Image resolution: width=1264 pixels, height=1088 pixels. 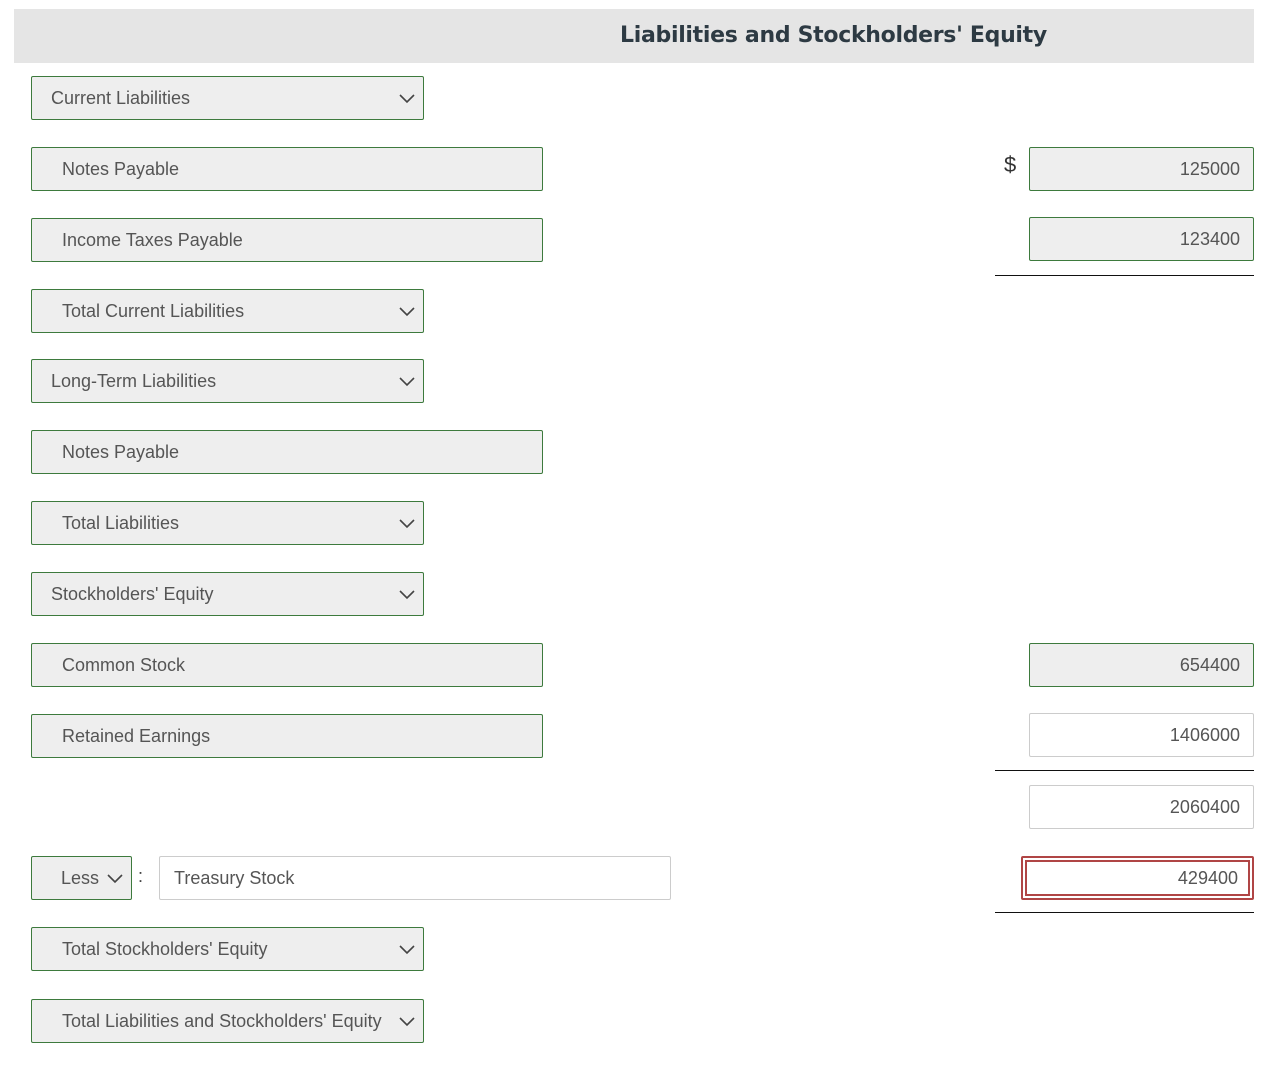 I want to click on treasury-stock-field: Treasury Stock, so click(x=415, y=878).